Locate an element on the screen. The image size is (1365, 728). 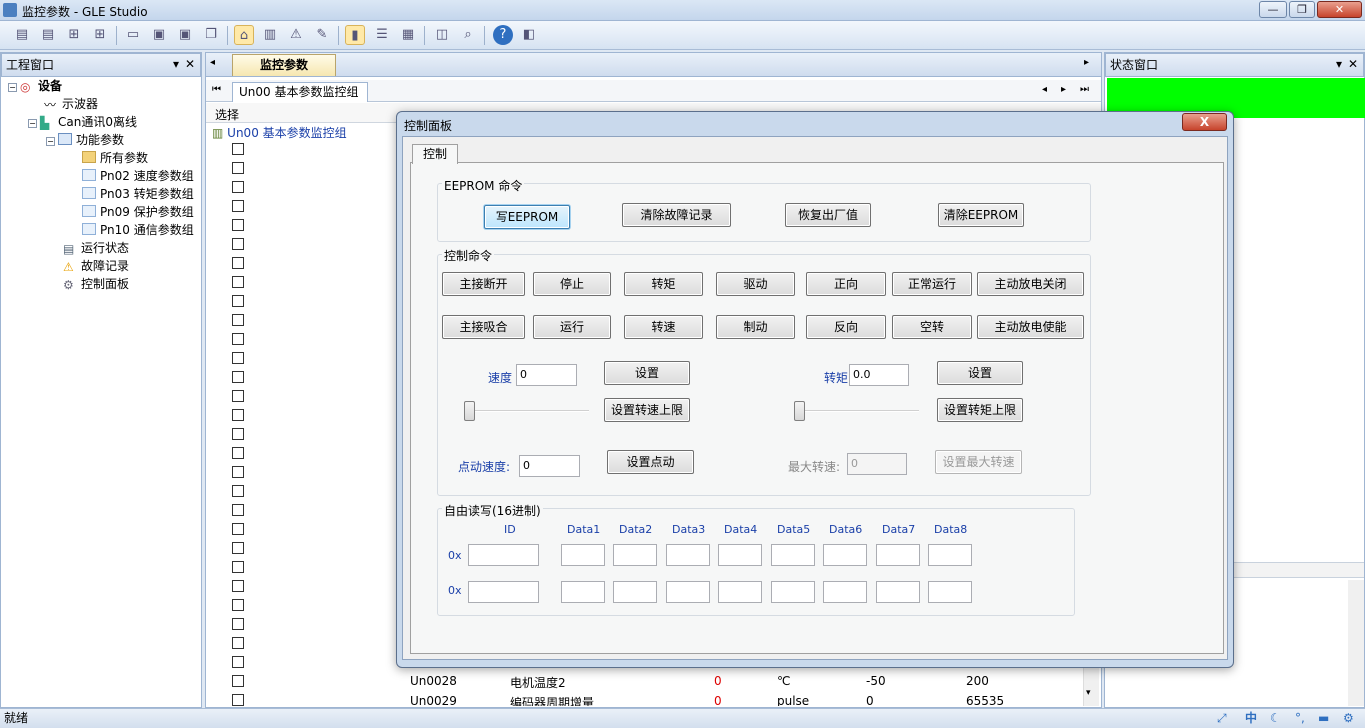
minimize-button: — is located at coordinates (1273, 9).